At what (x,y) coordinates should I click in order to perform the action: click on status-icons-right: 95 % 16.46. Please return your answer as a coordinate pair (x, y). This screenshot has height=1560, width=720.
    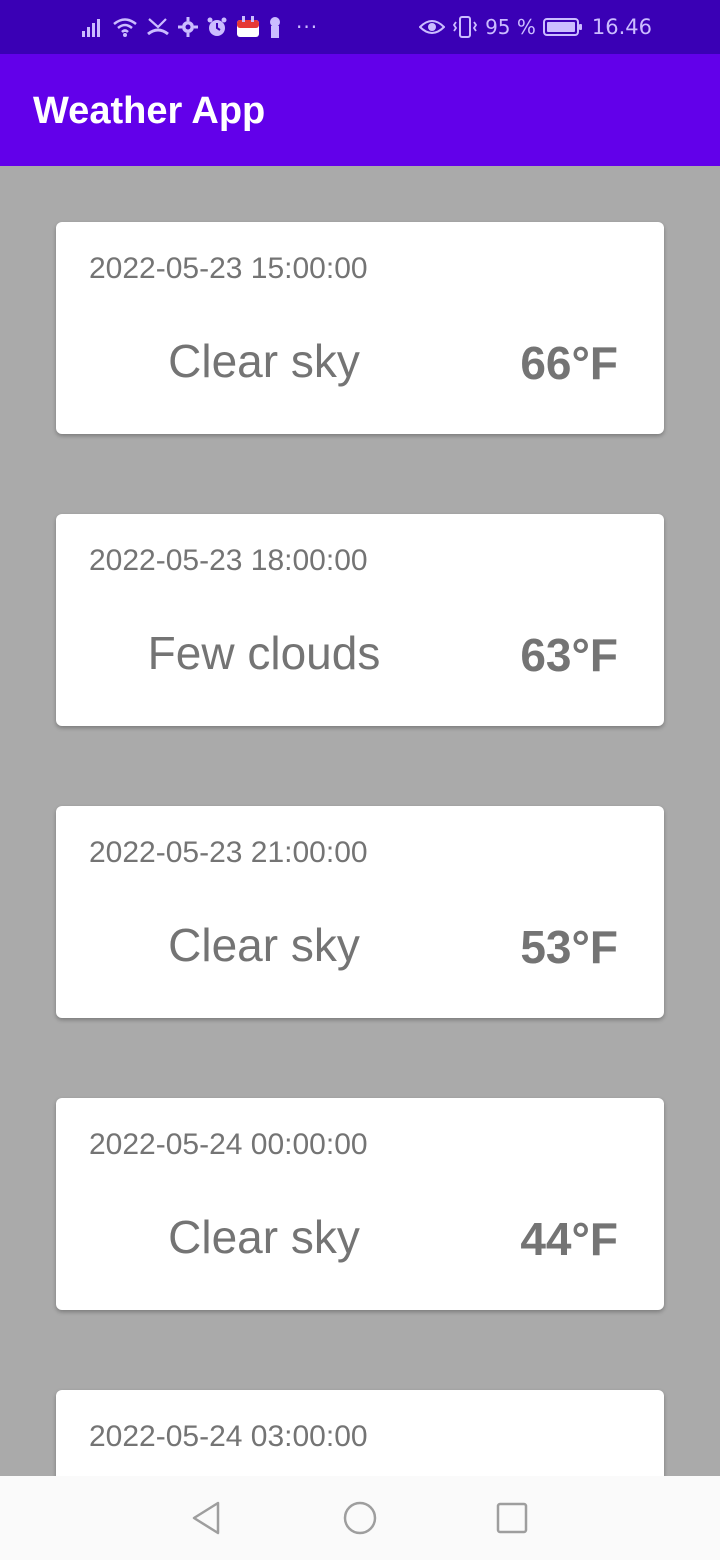
    Looking at the image, I should click on (535, 27).